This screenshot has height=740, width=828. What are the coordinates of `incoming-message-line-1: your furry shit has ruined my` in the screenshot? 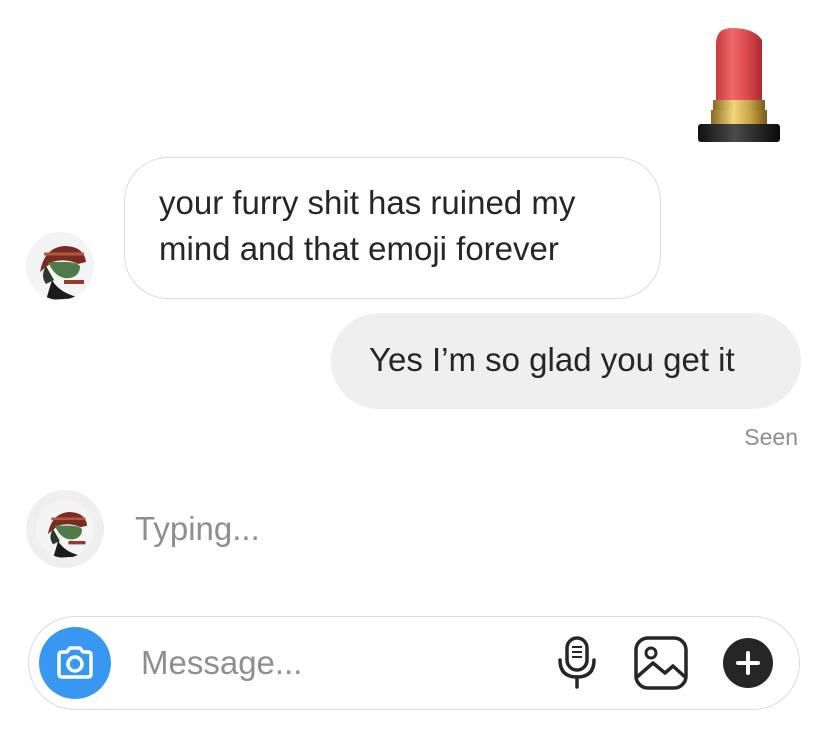 It's located at (367, 202).